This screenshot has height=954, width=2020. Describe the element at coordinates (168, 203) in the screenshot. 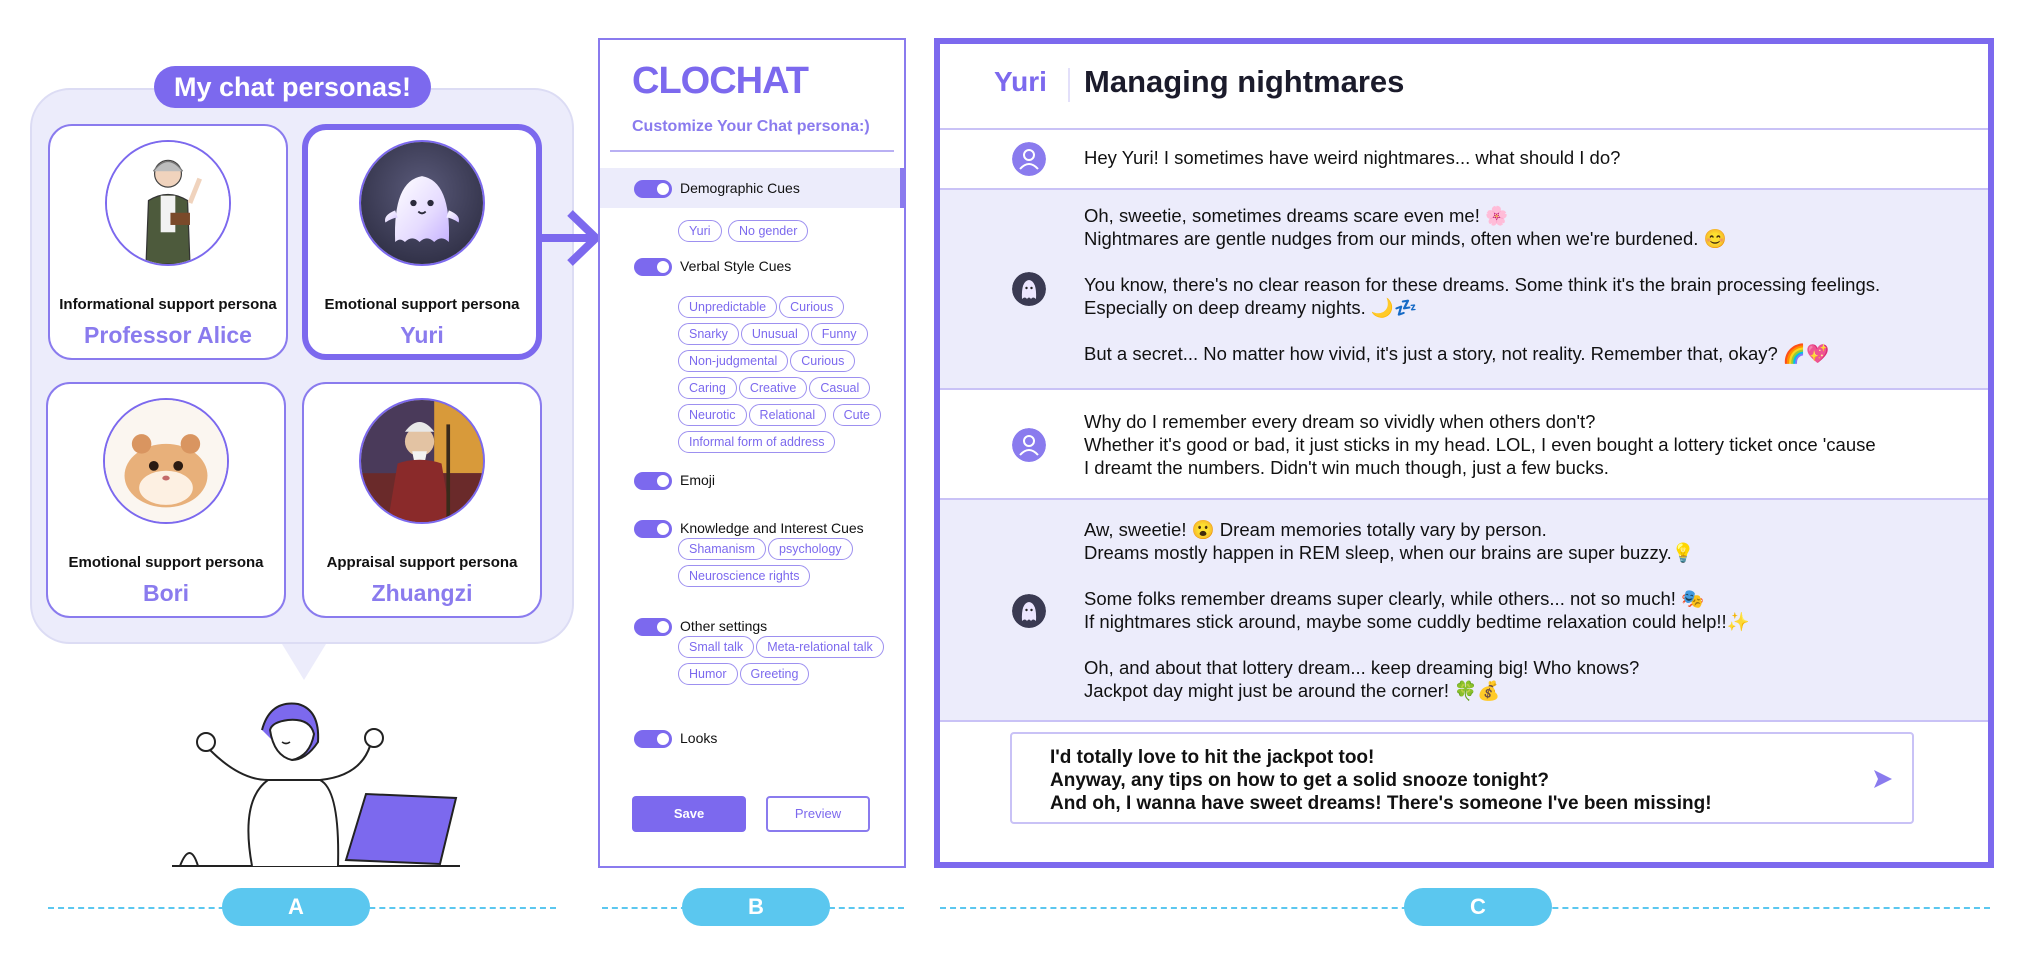

I see `persona-avatar-alice` at that location.